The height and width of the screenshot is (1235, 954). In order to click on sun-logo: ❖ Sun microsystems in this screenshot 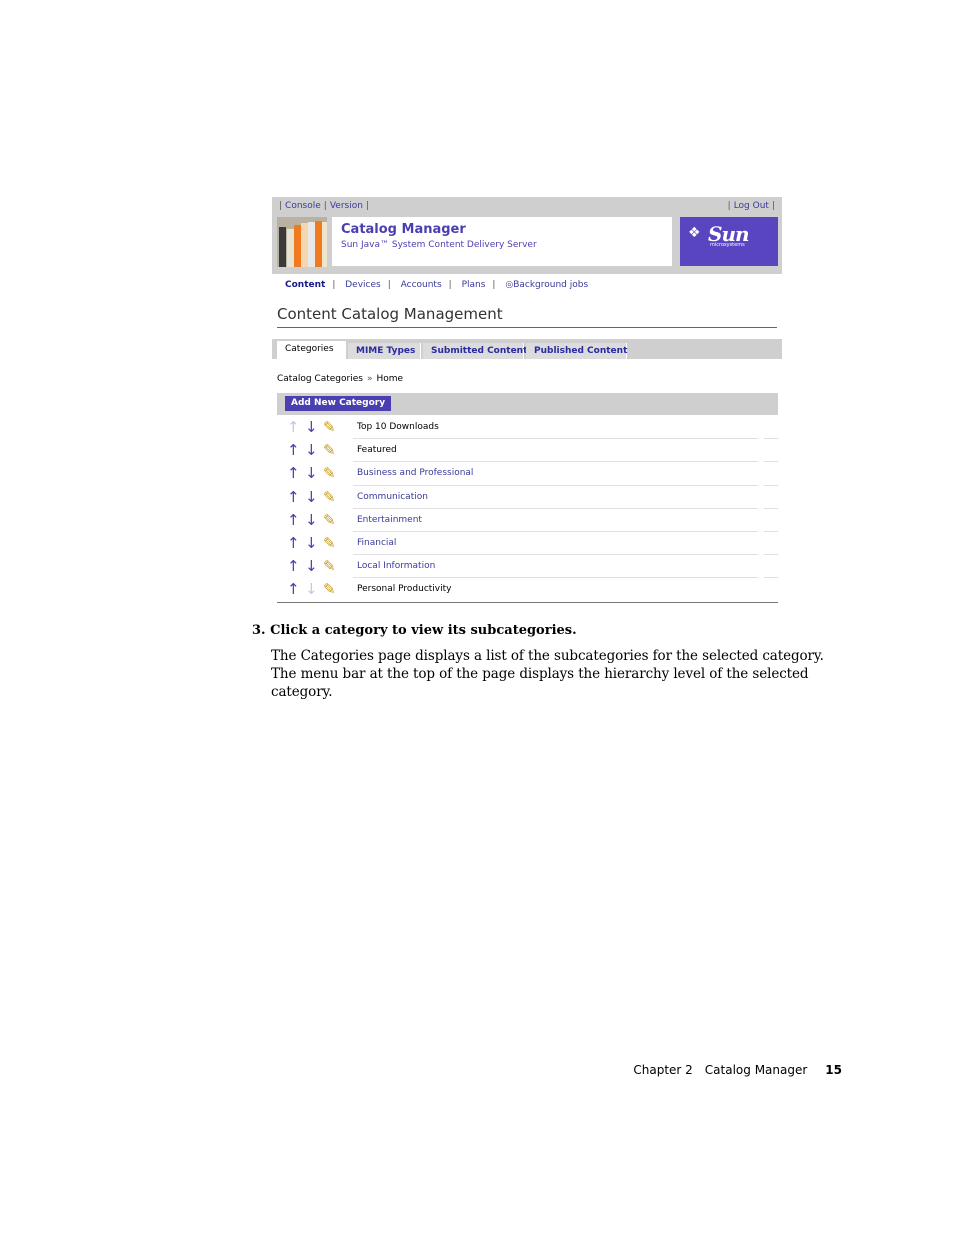, I will do `click(729, 241)`.